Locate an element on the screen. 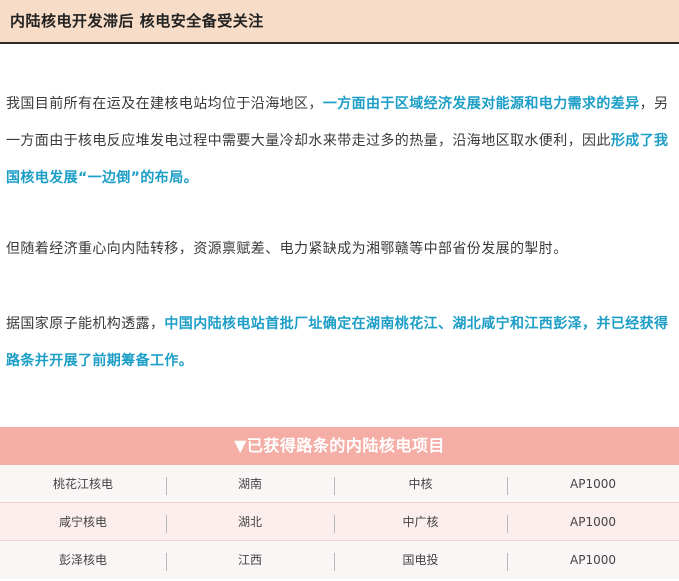 The image size is (679, 581). table-cell-province: 湖南 is located at coordinates (249, 484).